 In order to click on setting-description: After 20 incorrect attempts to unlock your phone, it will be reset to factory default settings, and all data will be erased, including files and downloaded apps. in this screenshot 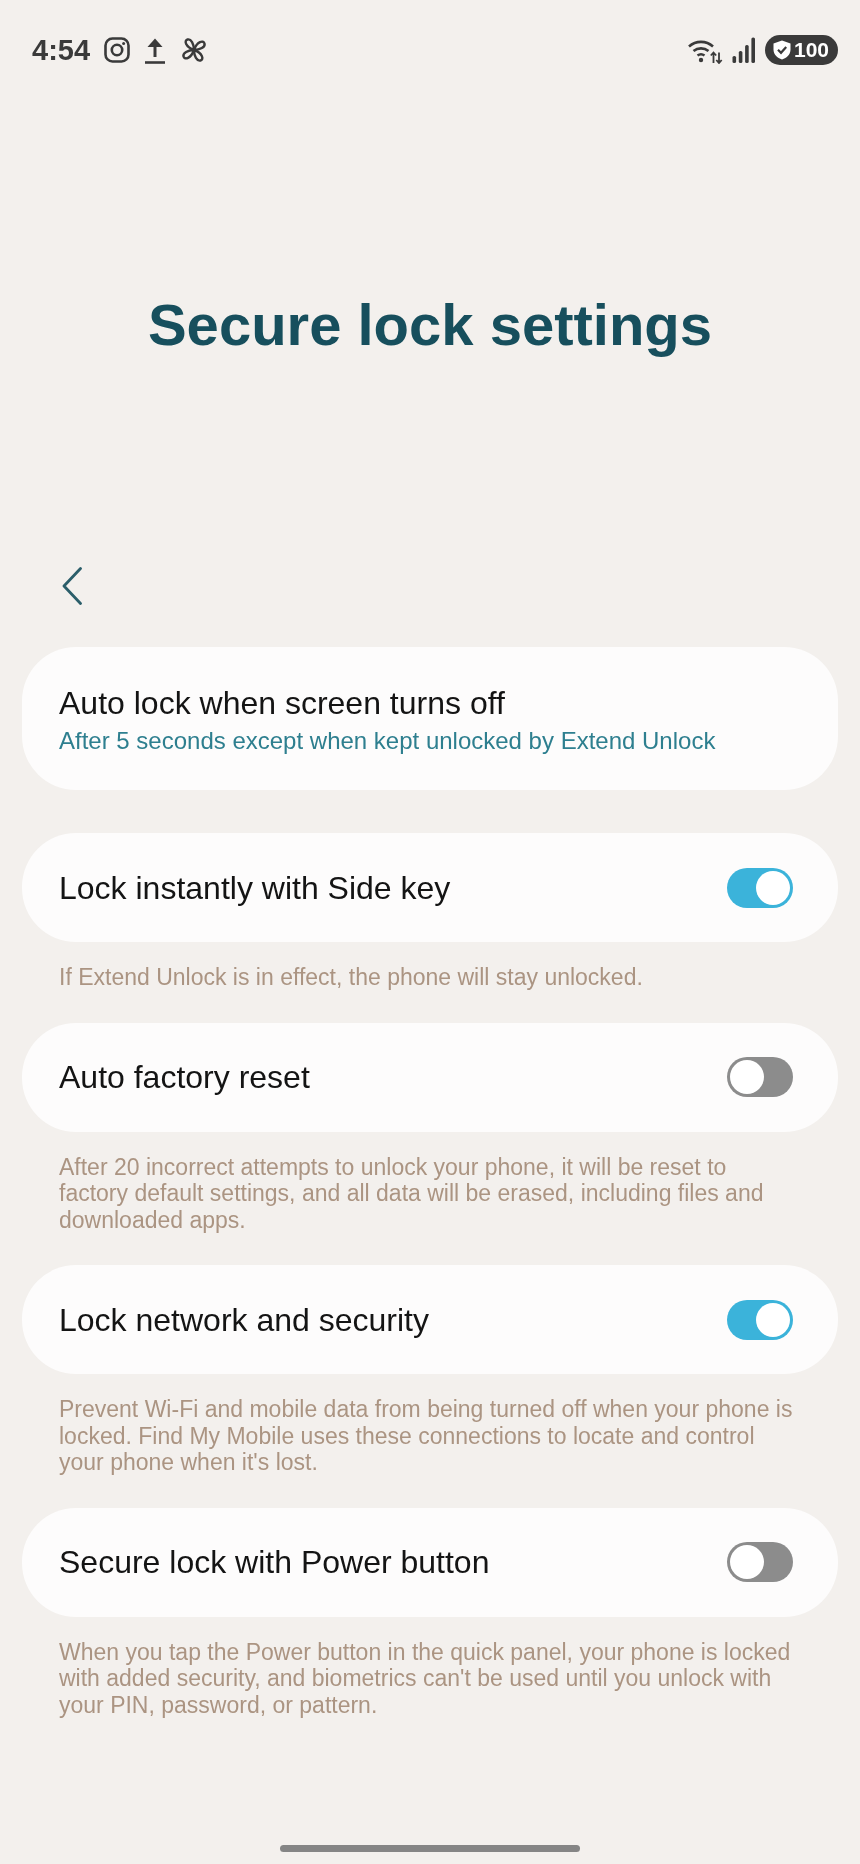, I will do `click(411, 1192)`.